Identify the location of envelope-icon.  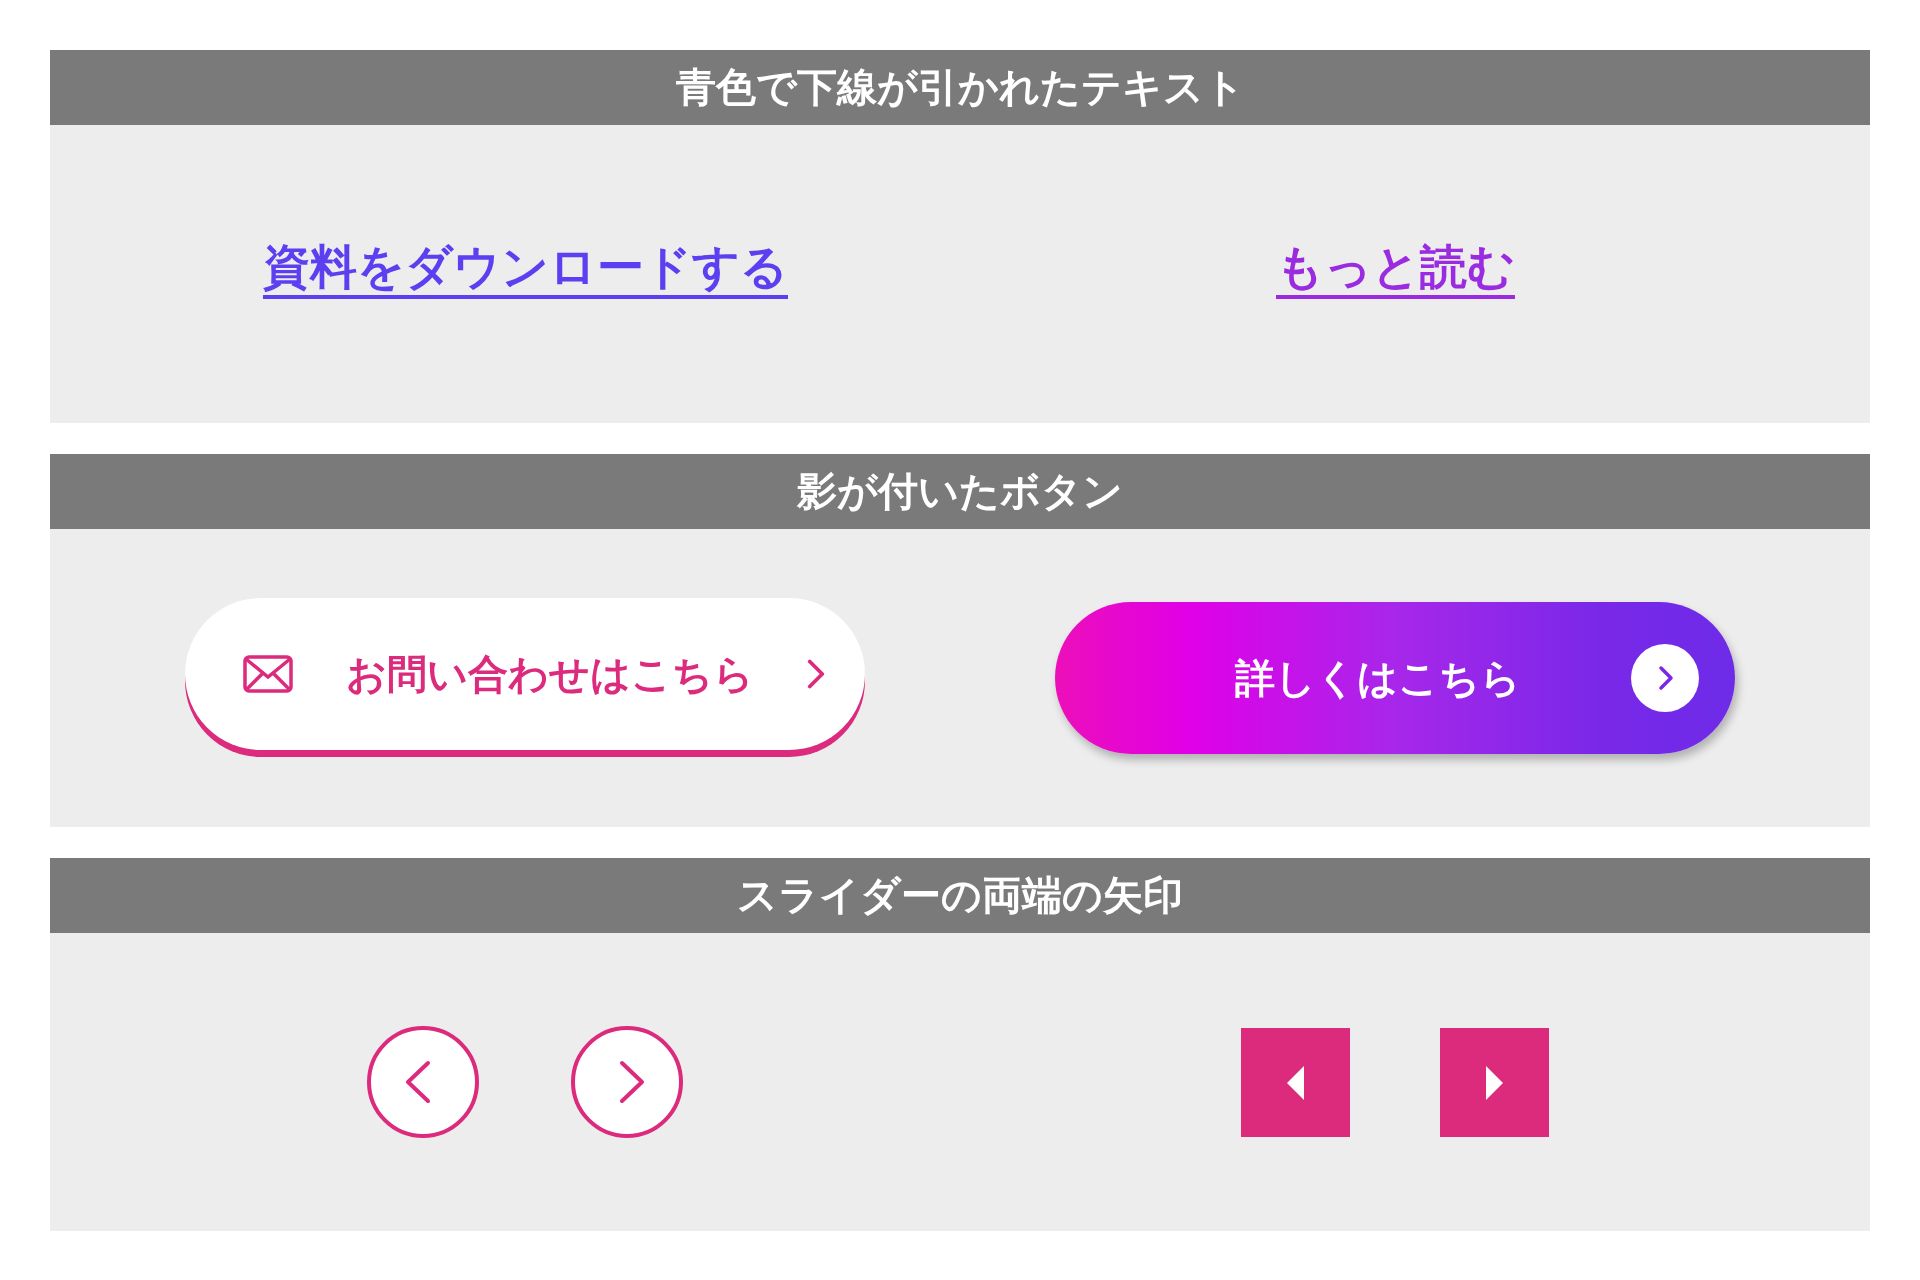
(268, 674).